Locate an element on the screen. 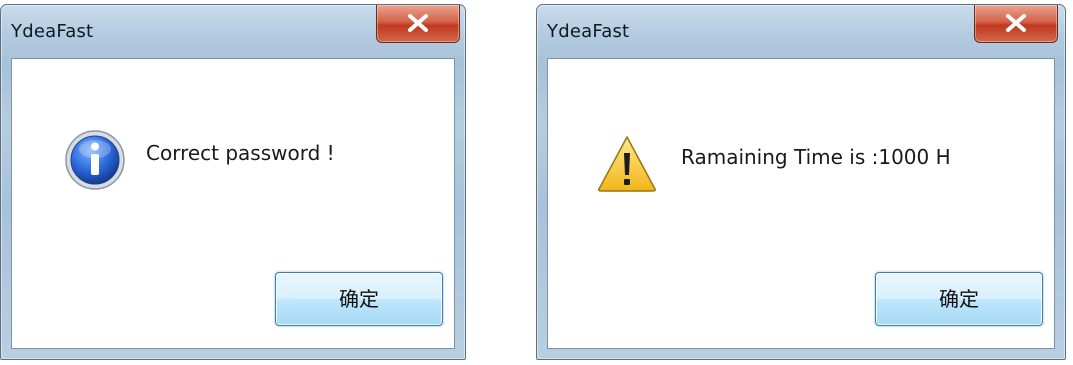 This screenshot has height=365, width=1073. message-text: Correct password ! is located at coordinates (240, 153).